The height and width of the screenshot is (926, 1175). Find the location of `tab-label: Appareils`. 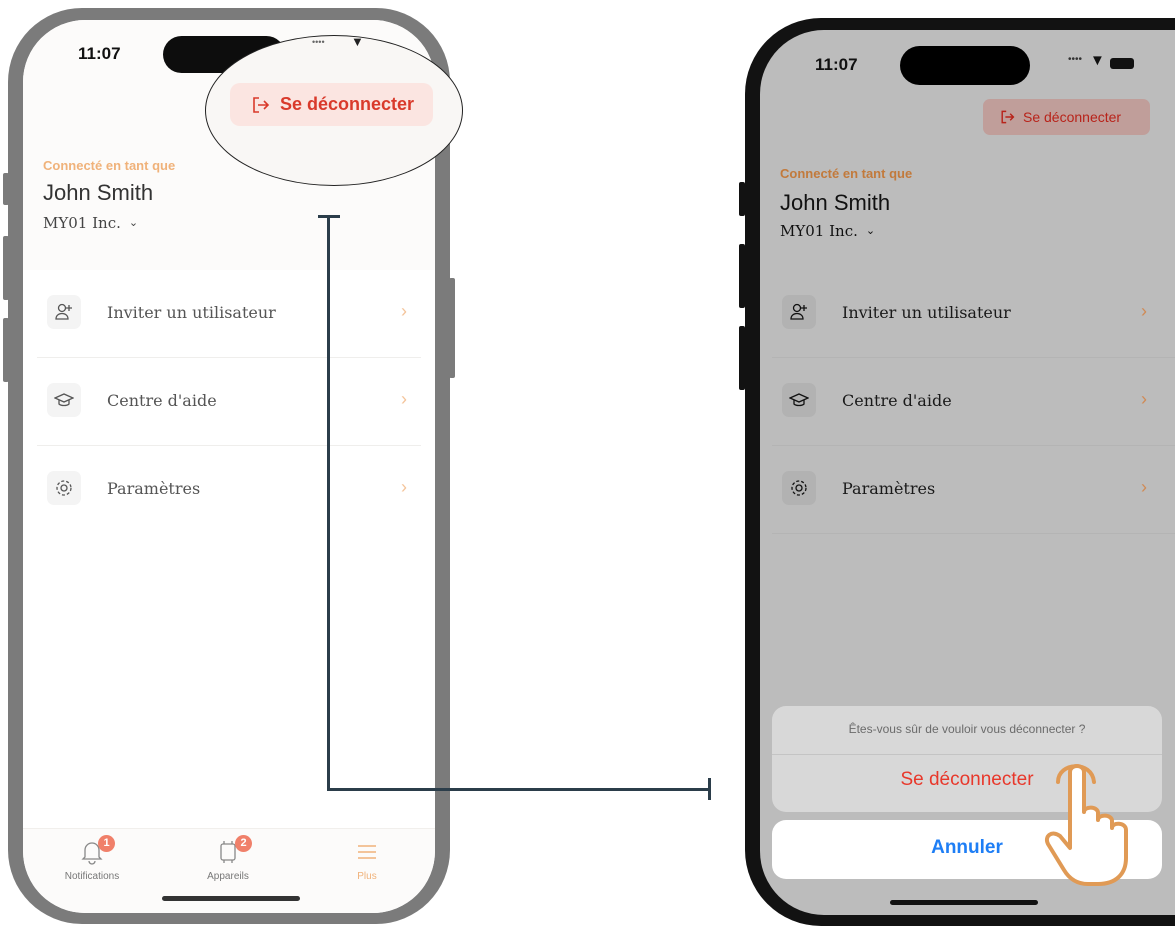

tab-label: Appareils is located at coordinates (228, 876).